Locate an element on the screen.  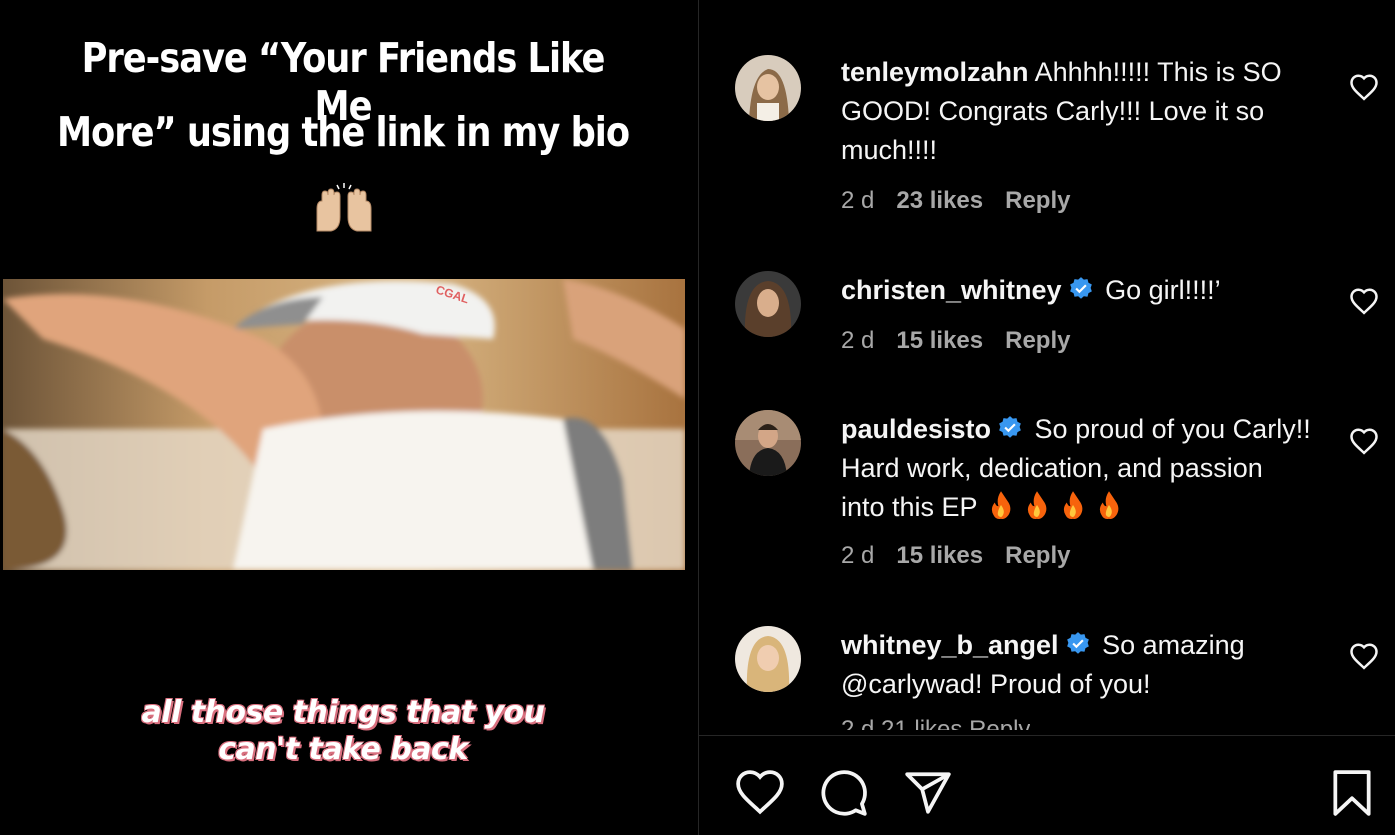
lyric-line-1: all those things that you is located at coordinates (343, 712).